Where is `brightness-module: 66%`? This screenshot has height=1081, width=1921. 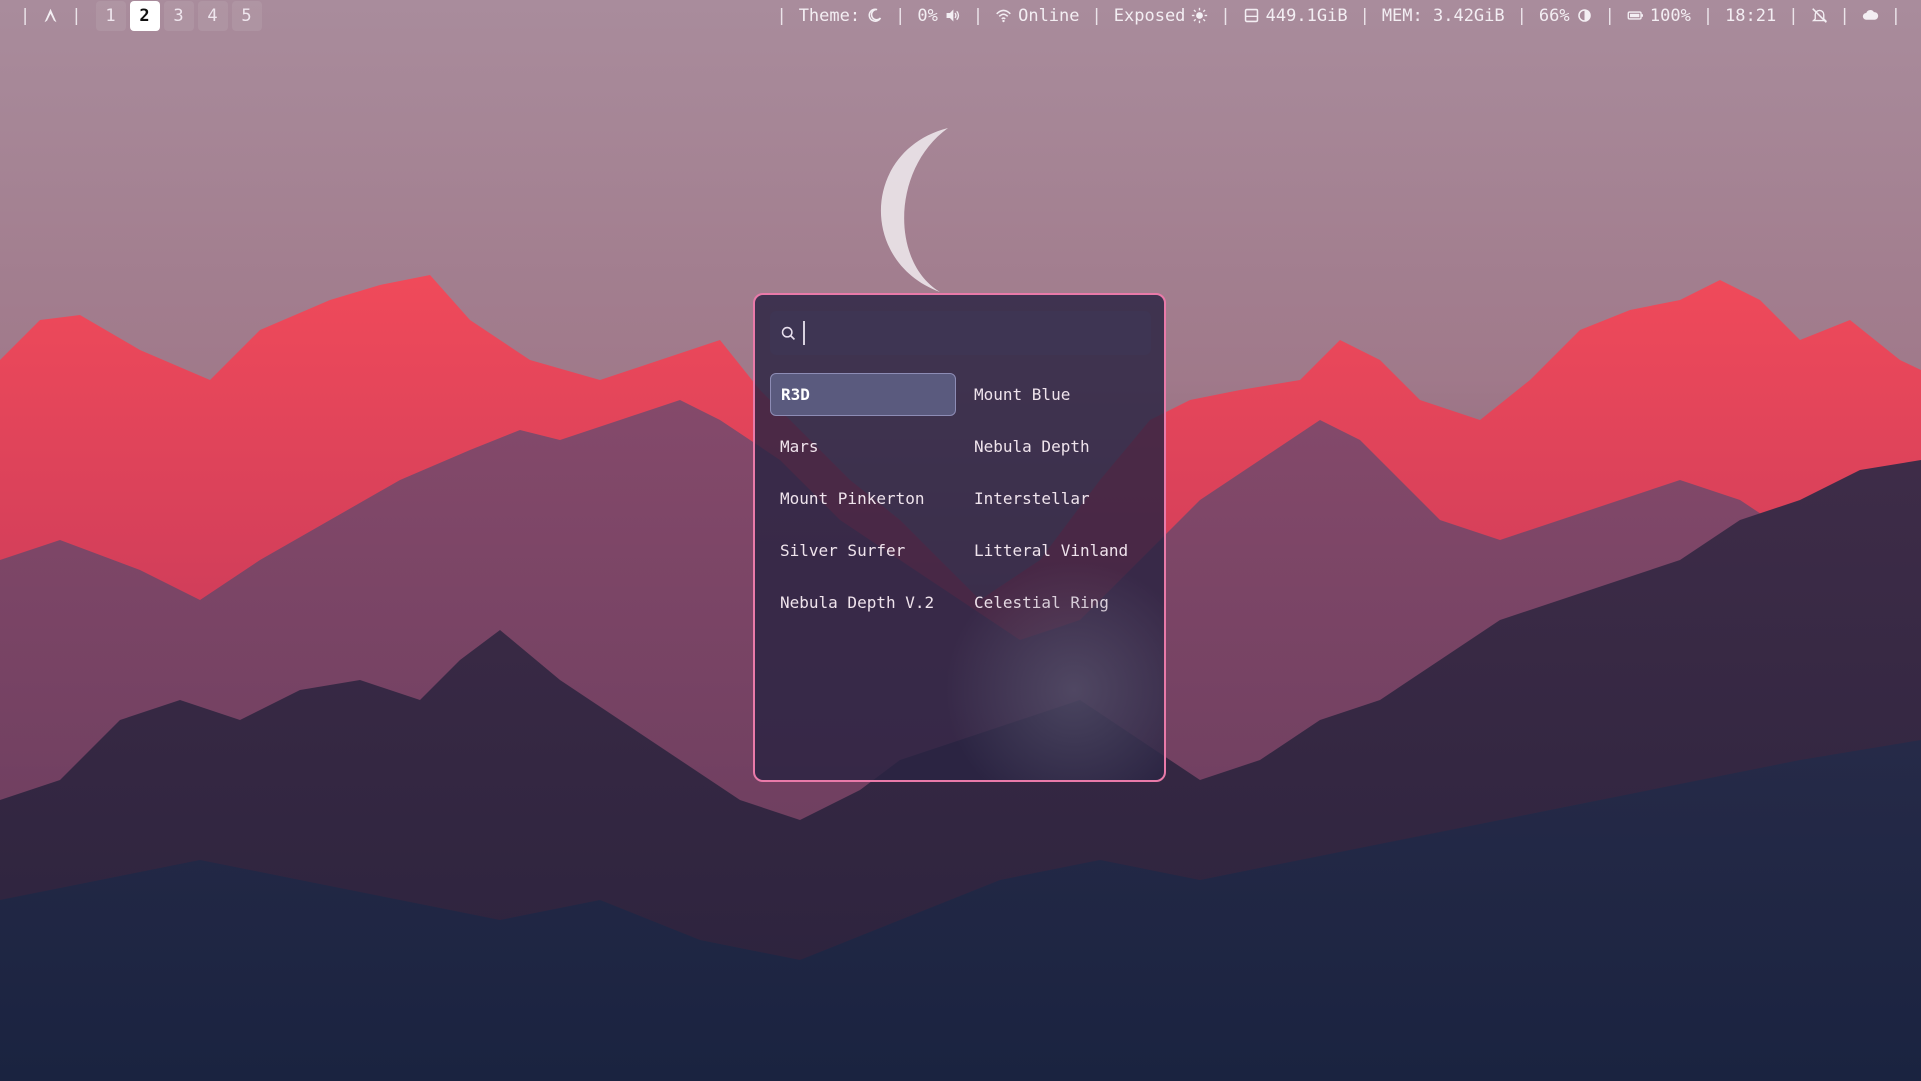
brightness-module: 66% is located at coordinates (1566, 16).